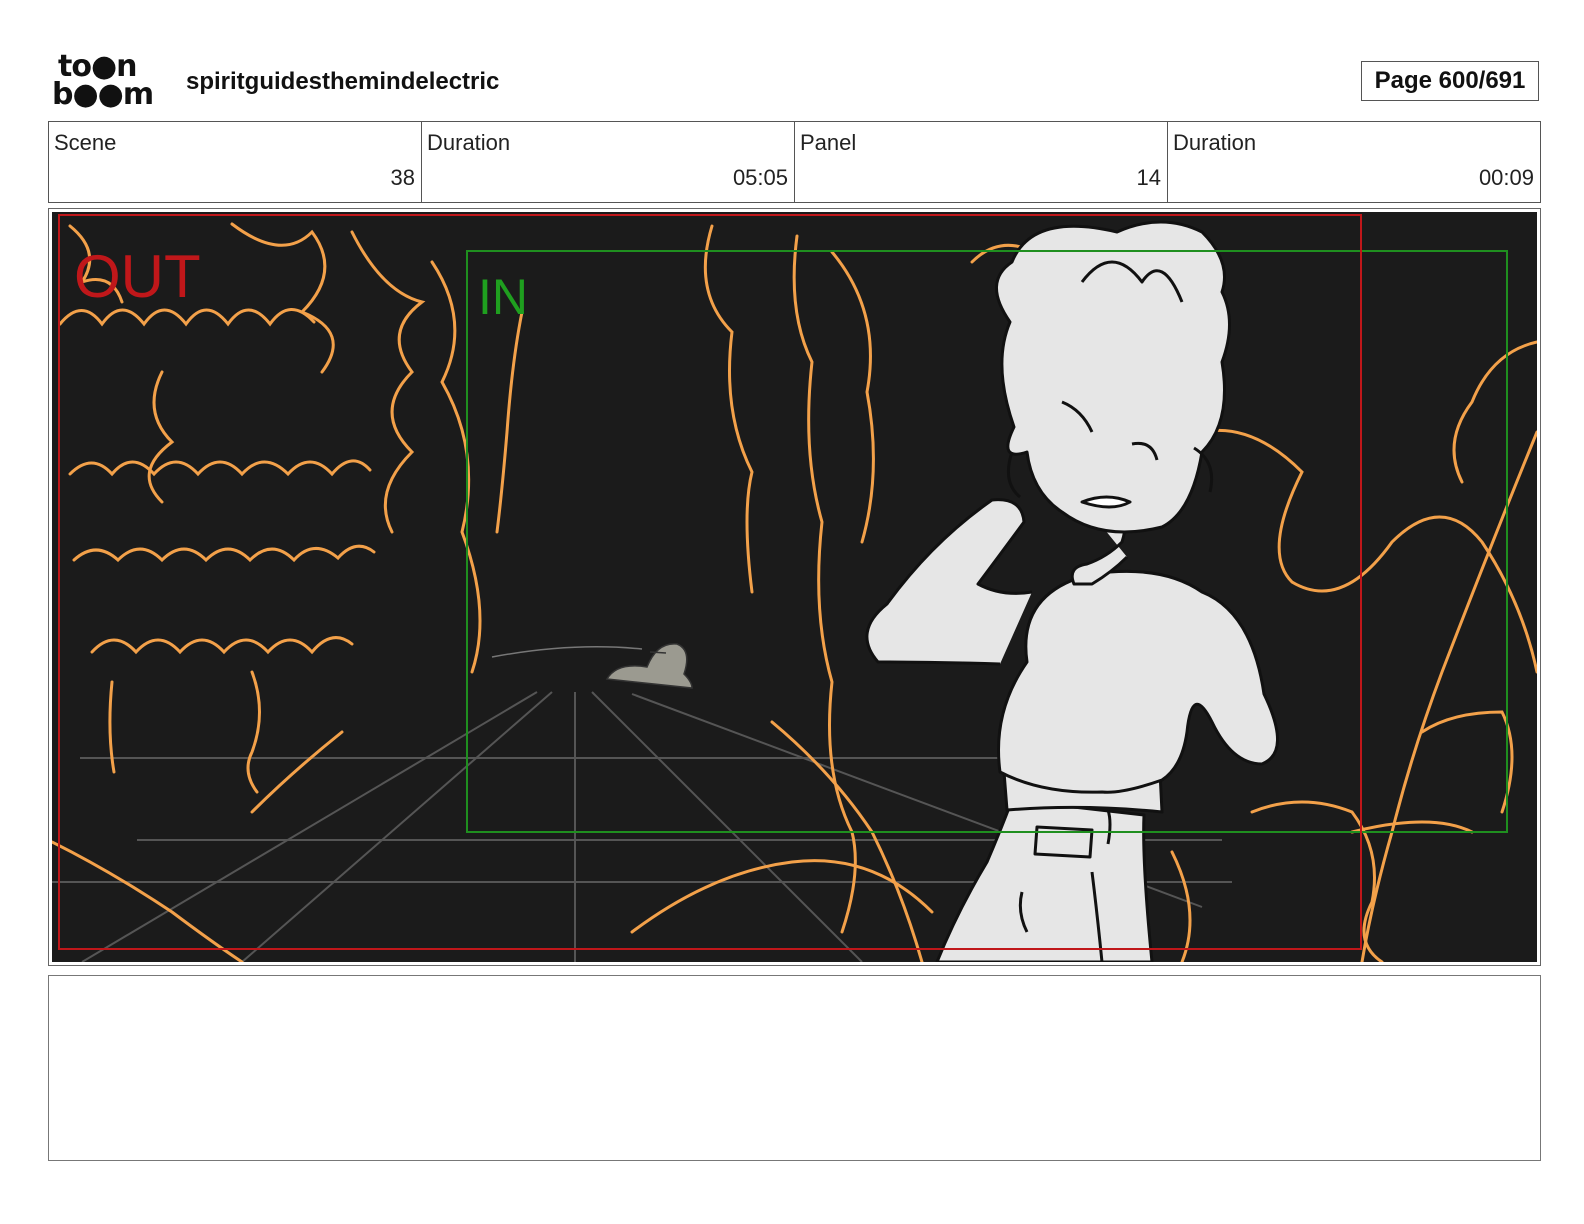  What do you see at coordinates (343, 81) in the screenshot?
I see `project-title: spiritguidesthemindelectric` at bounding box center [343, 81].